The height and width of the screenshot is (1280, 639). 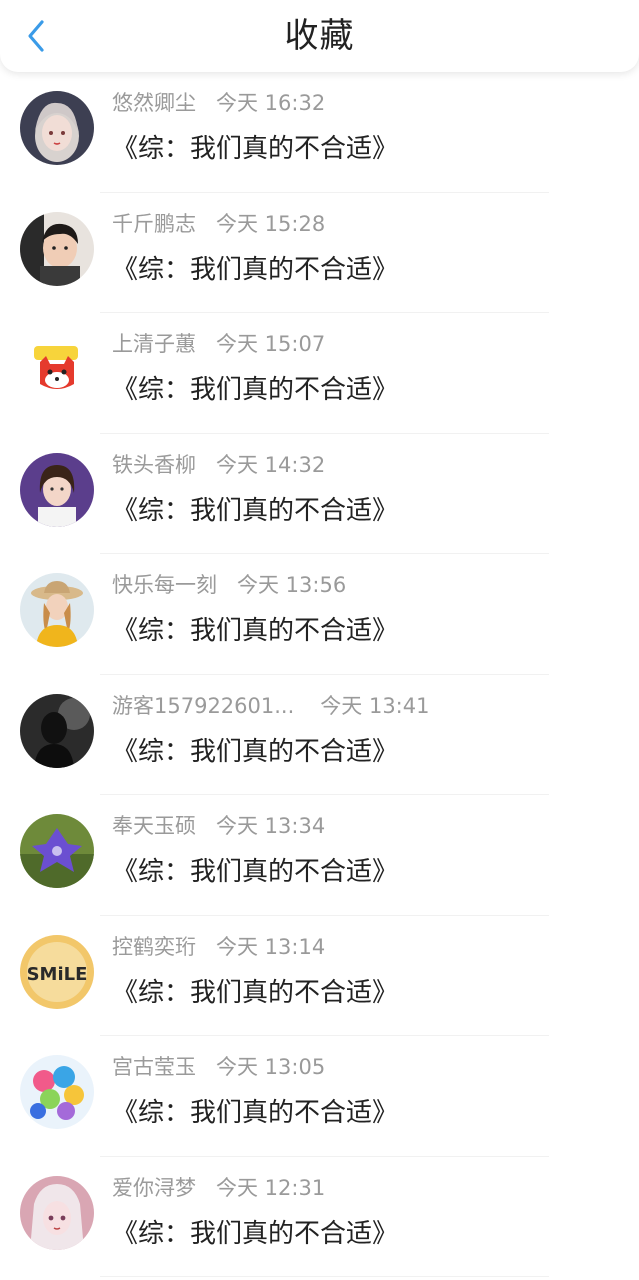 I want to click on user-name: 上清子蕙, so click(x=154, y=344).